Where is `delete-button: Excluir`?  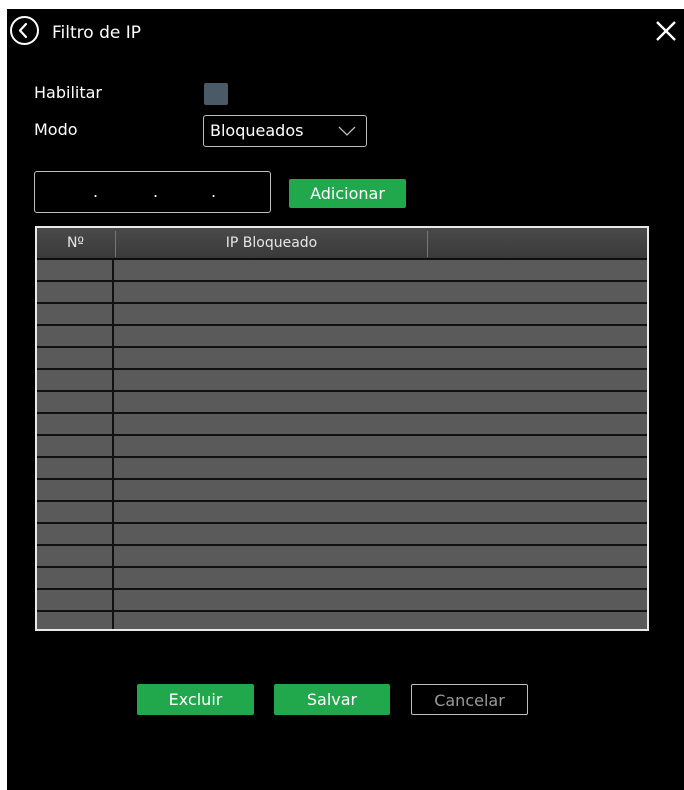
delete-button: Excluir is located at coordinates (195, 699).